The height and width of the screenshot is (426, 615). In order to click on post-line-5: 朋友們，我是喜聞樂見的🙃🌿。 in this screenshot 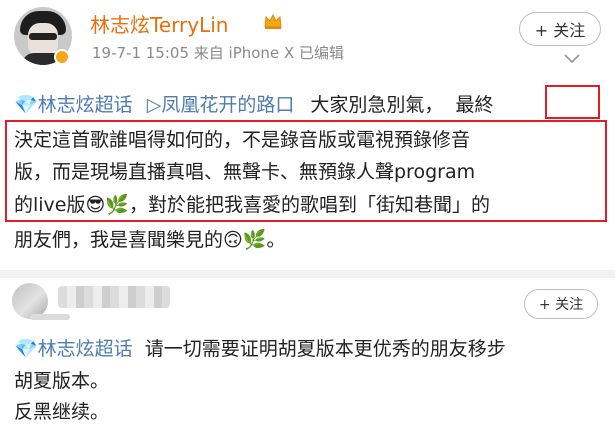, I will do `click(150, 238)`.